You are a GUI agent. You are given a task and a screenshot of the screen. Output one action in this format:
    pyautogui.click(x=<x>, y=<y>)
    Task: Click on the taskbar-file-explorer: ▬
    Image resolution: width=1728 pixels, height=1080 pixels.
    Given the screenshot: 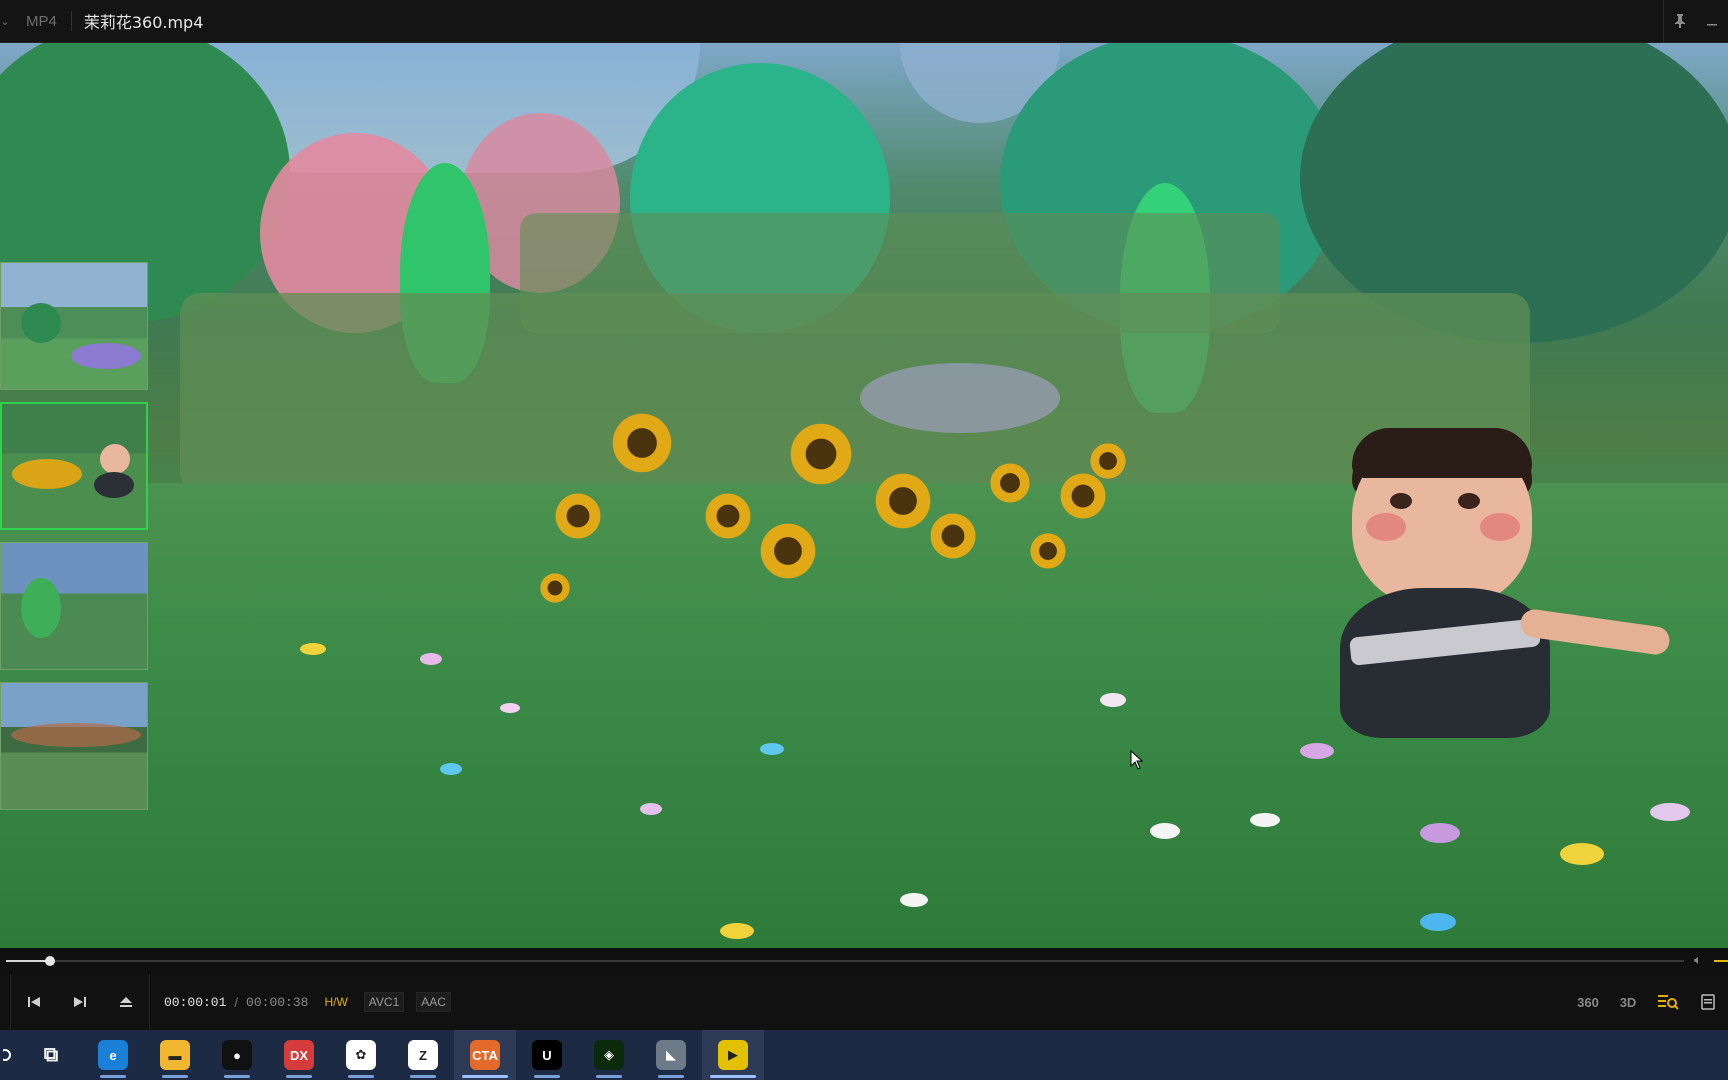 What is the action you would take?
    pyautogui.click(x=175, y=1055)
    